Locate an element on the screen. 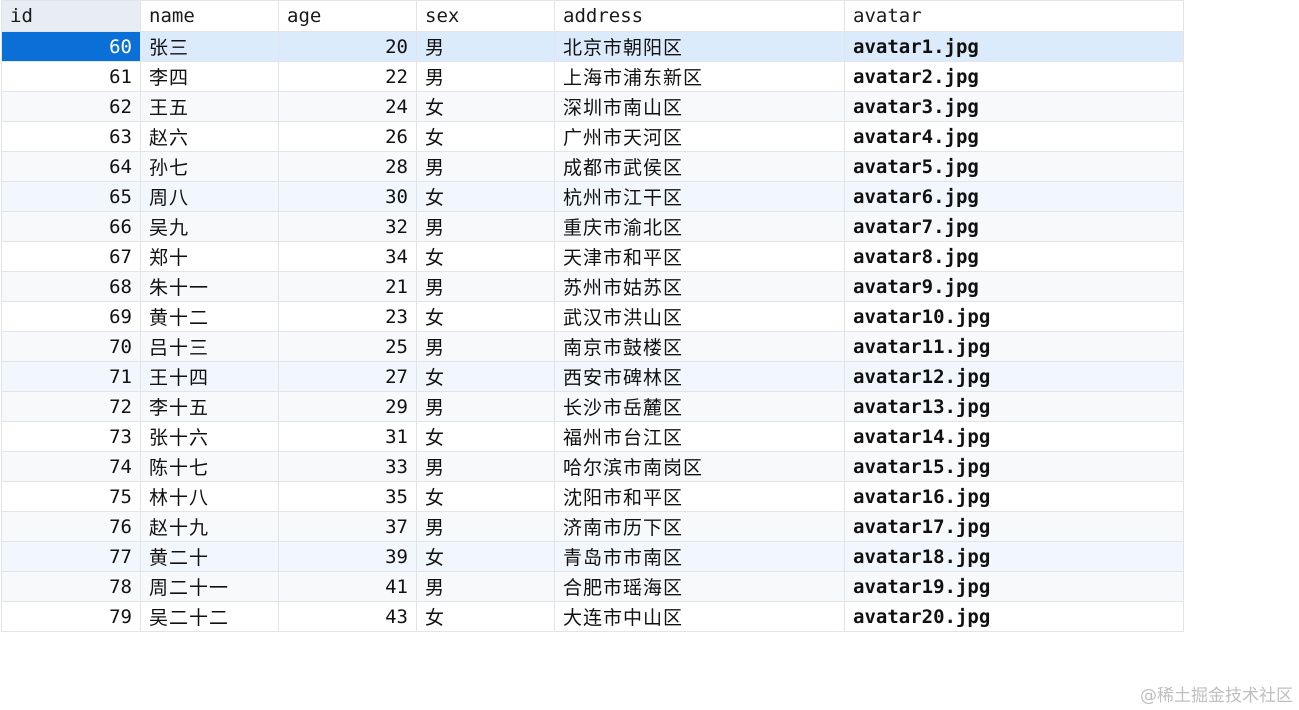 The height and width of the screenshot is (710, 1299). cell-avatar: avatar18.jpg is located at coordinates (1014, 556).